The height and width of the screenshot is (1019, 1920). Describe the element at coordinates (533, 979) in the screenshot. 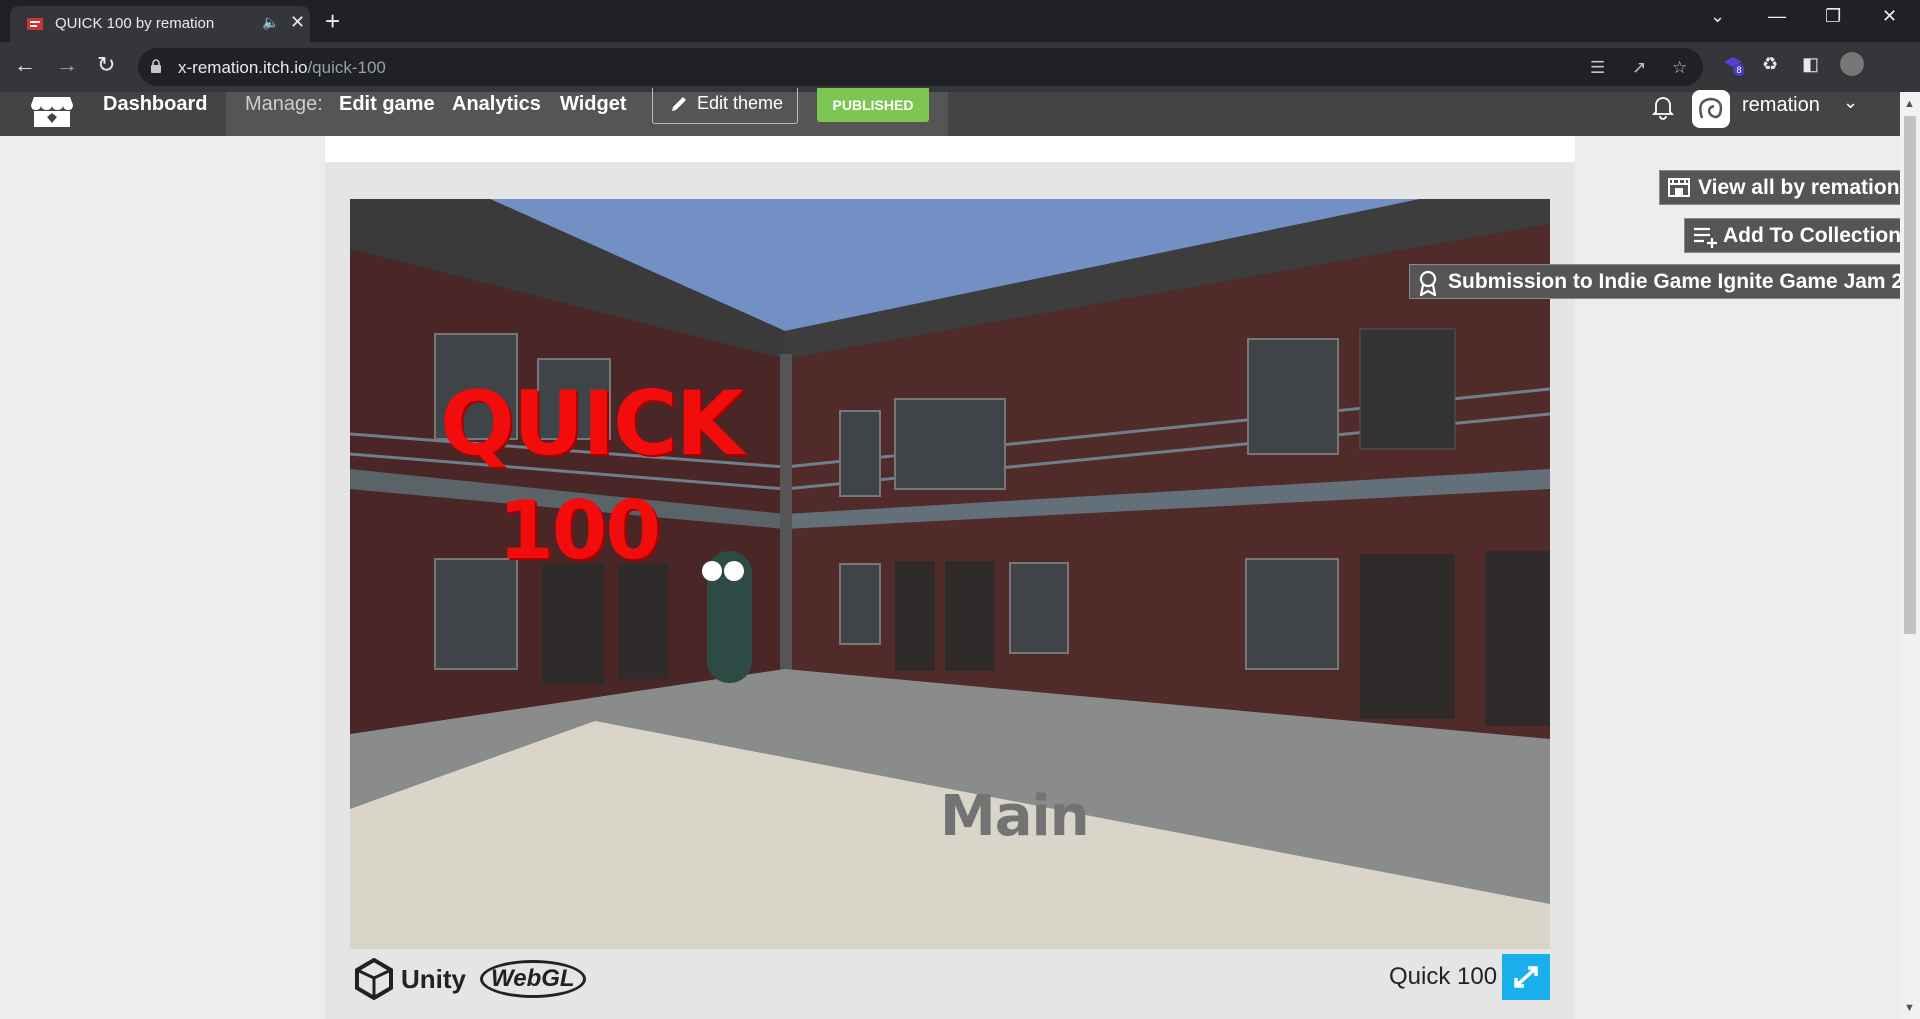

I see `webgl-label: WebGL` at that location.